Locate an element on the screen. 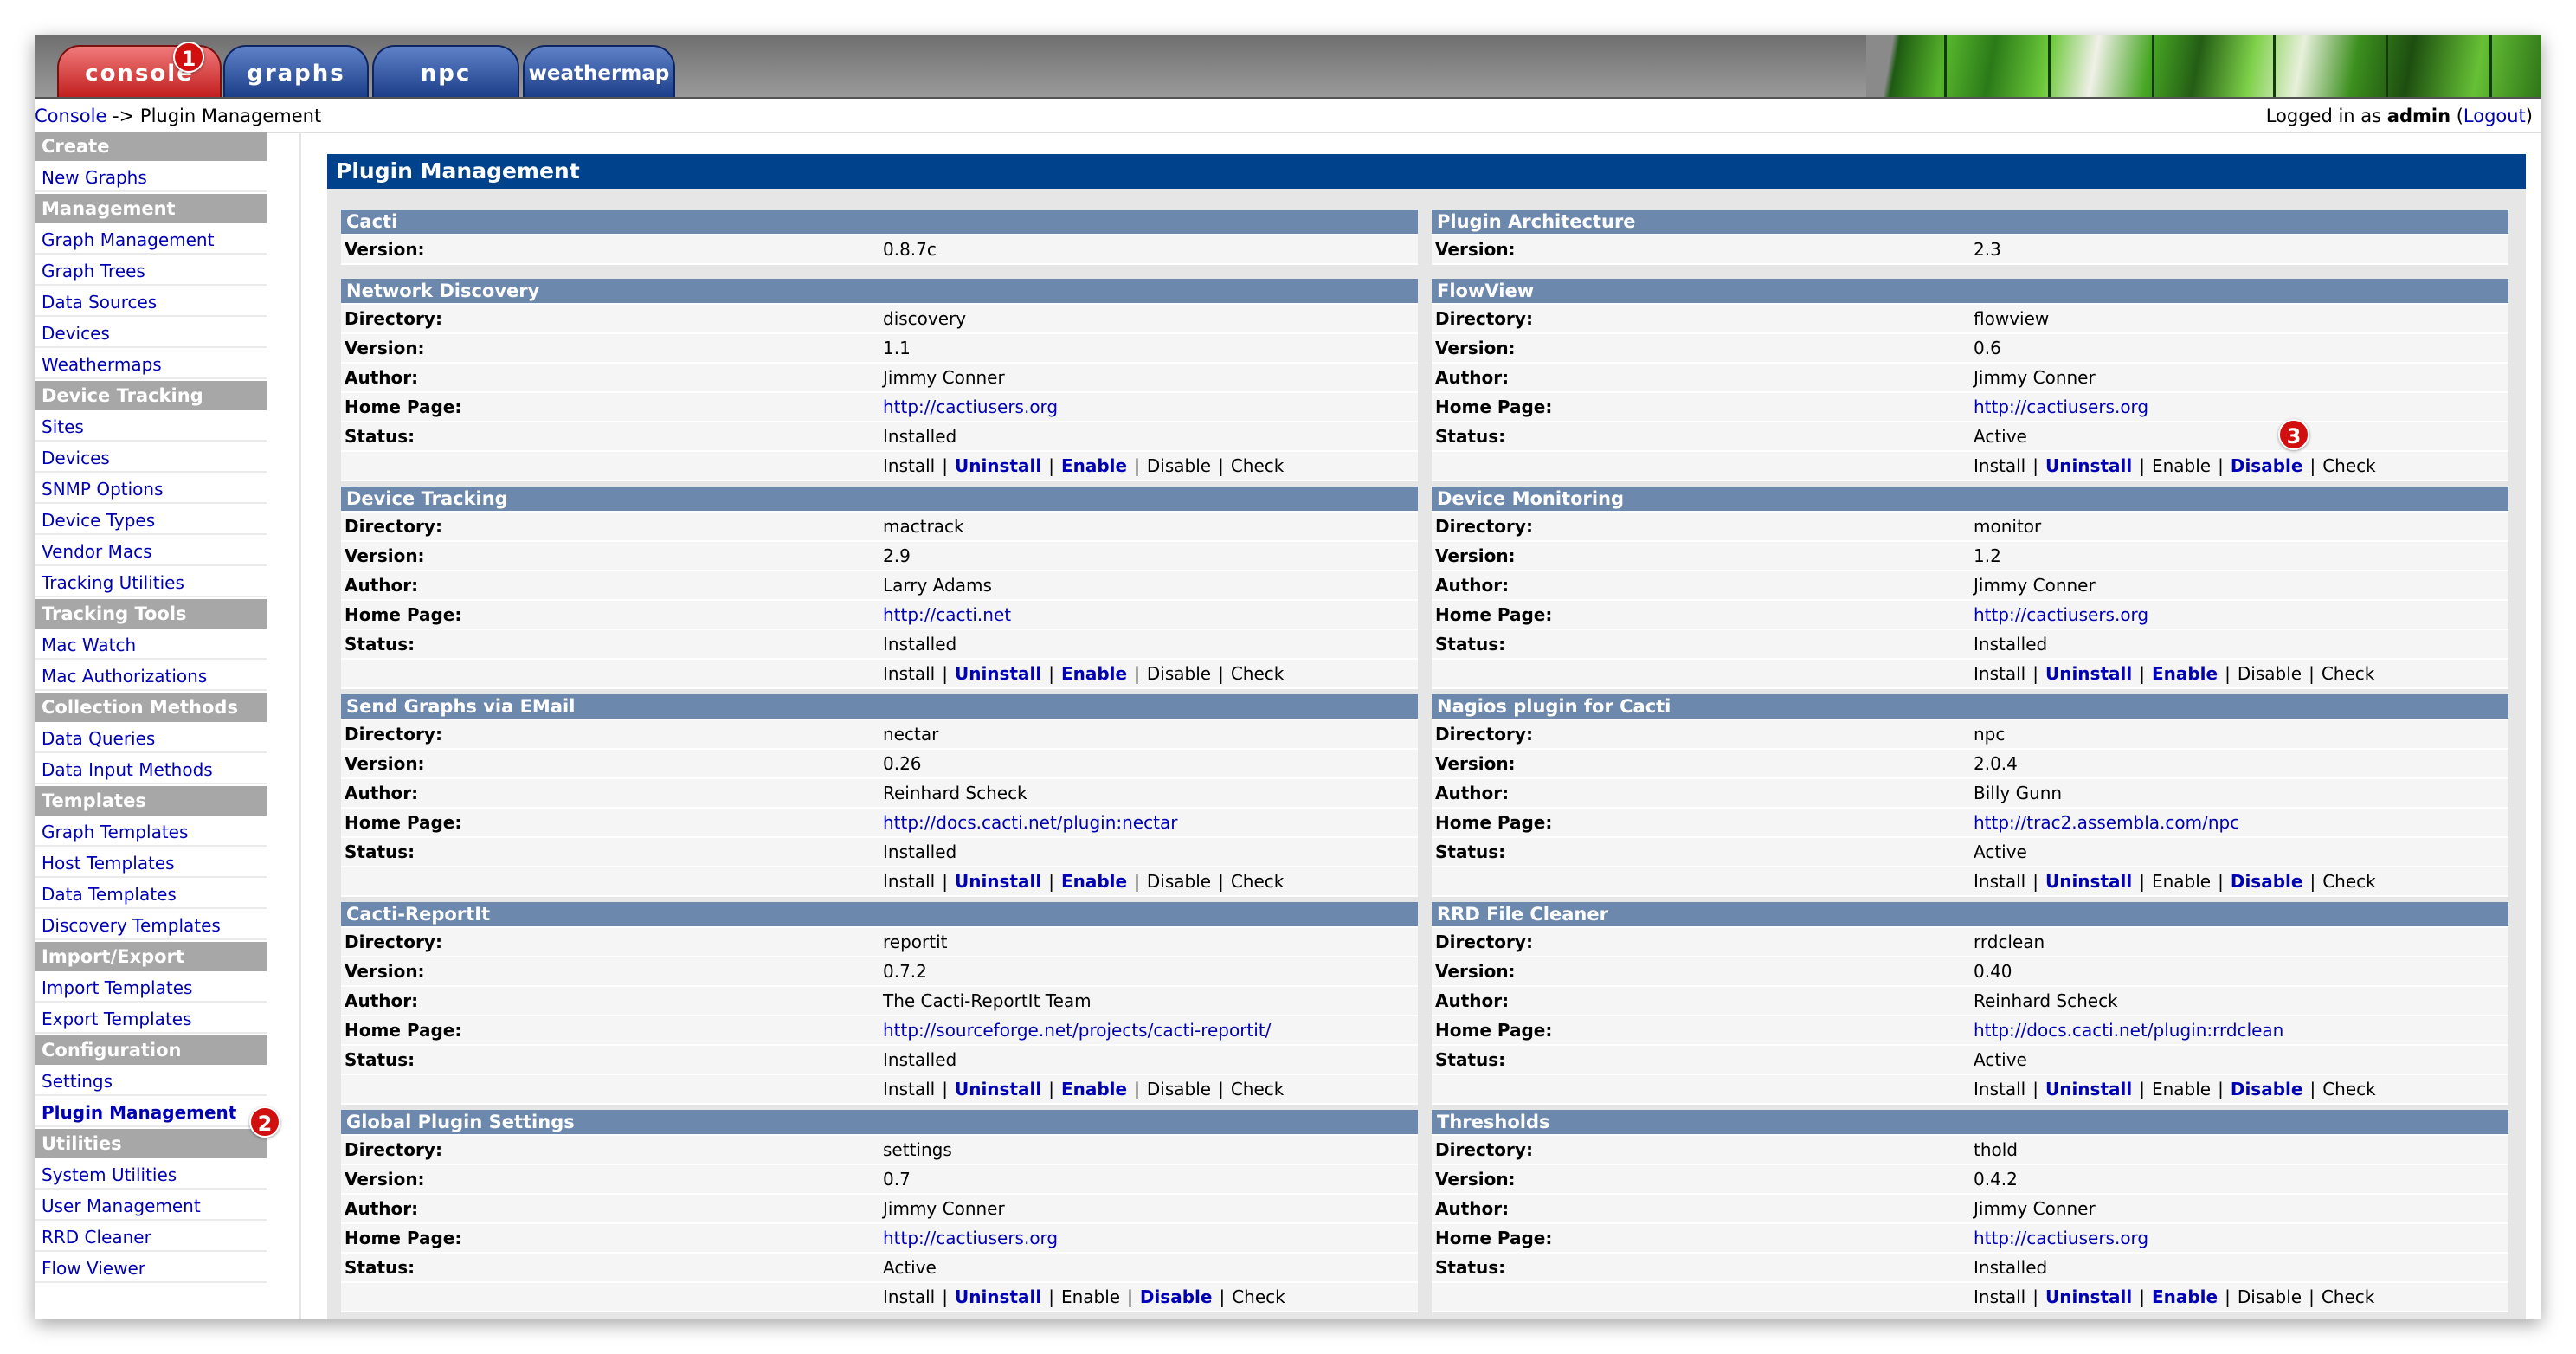 Image resolution: width=2576 pixels, height=1354 pixels. sidebar-item-system-utilities: System Utilities is located at coordinates (151, 1175).